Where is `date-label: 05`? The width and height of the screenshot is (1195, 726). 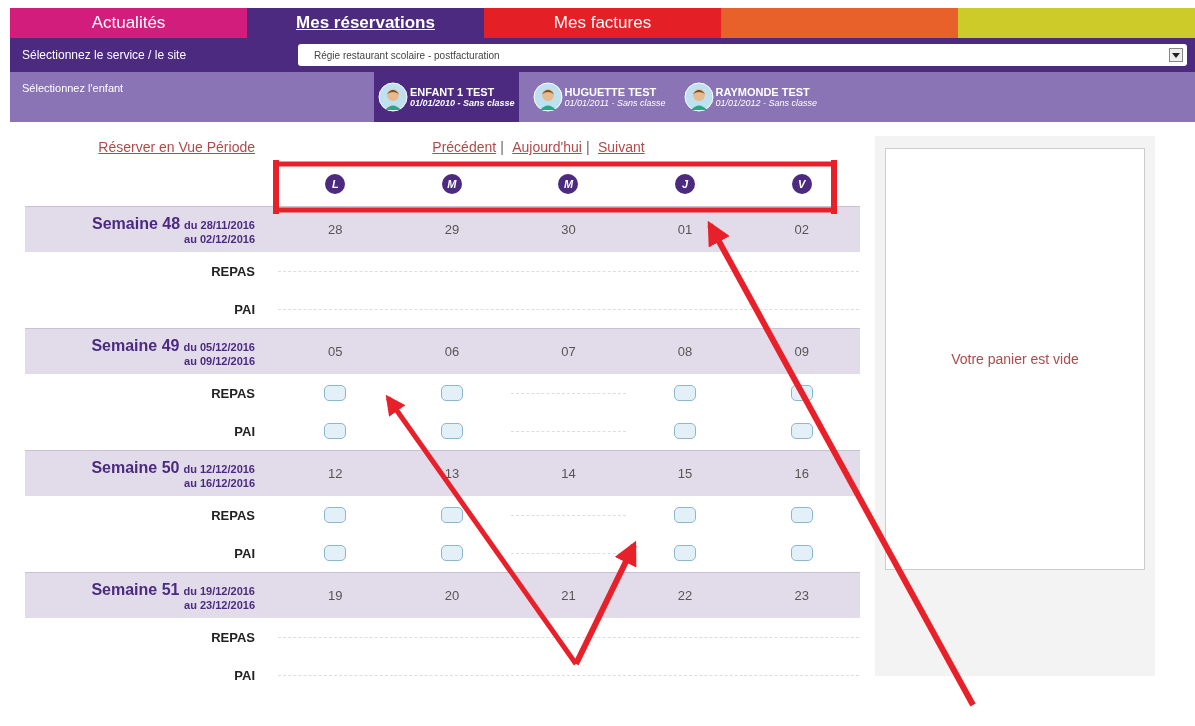
date-label: 05 is located at coordinates (335, 351).